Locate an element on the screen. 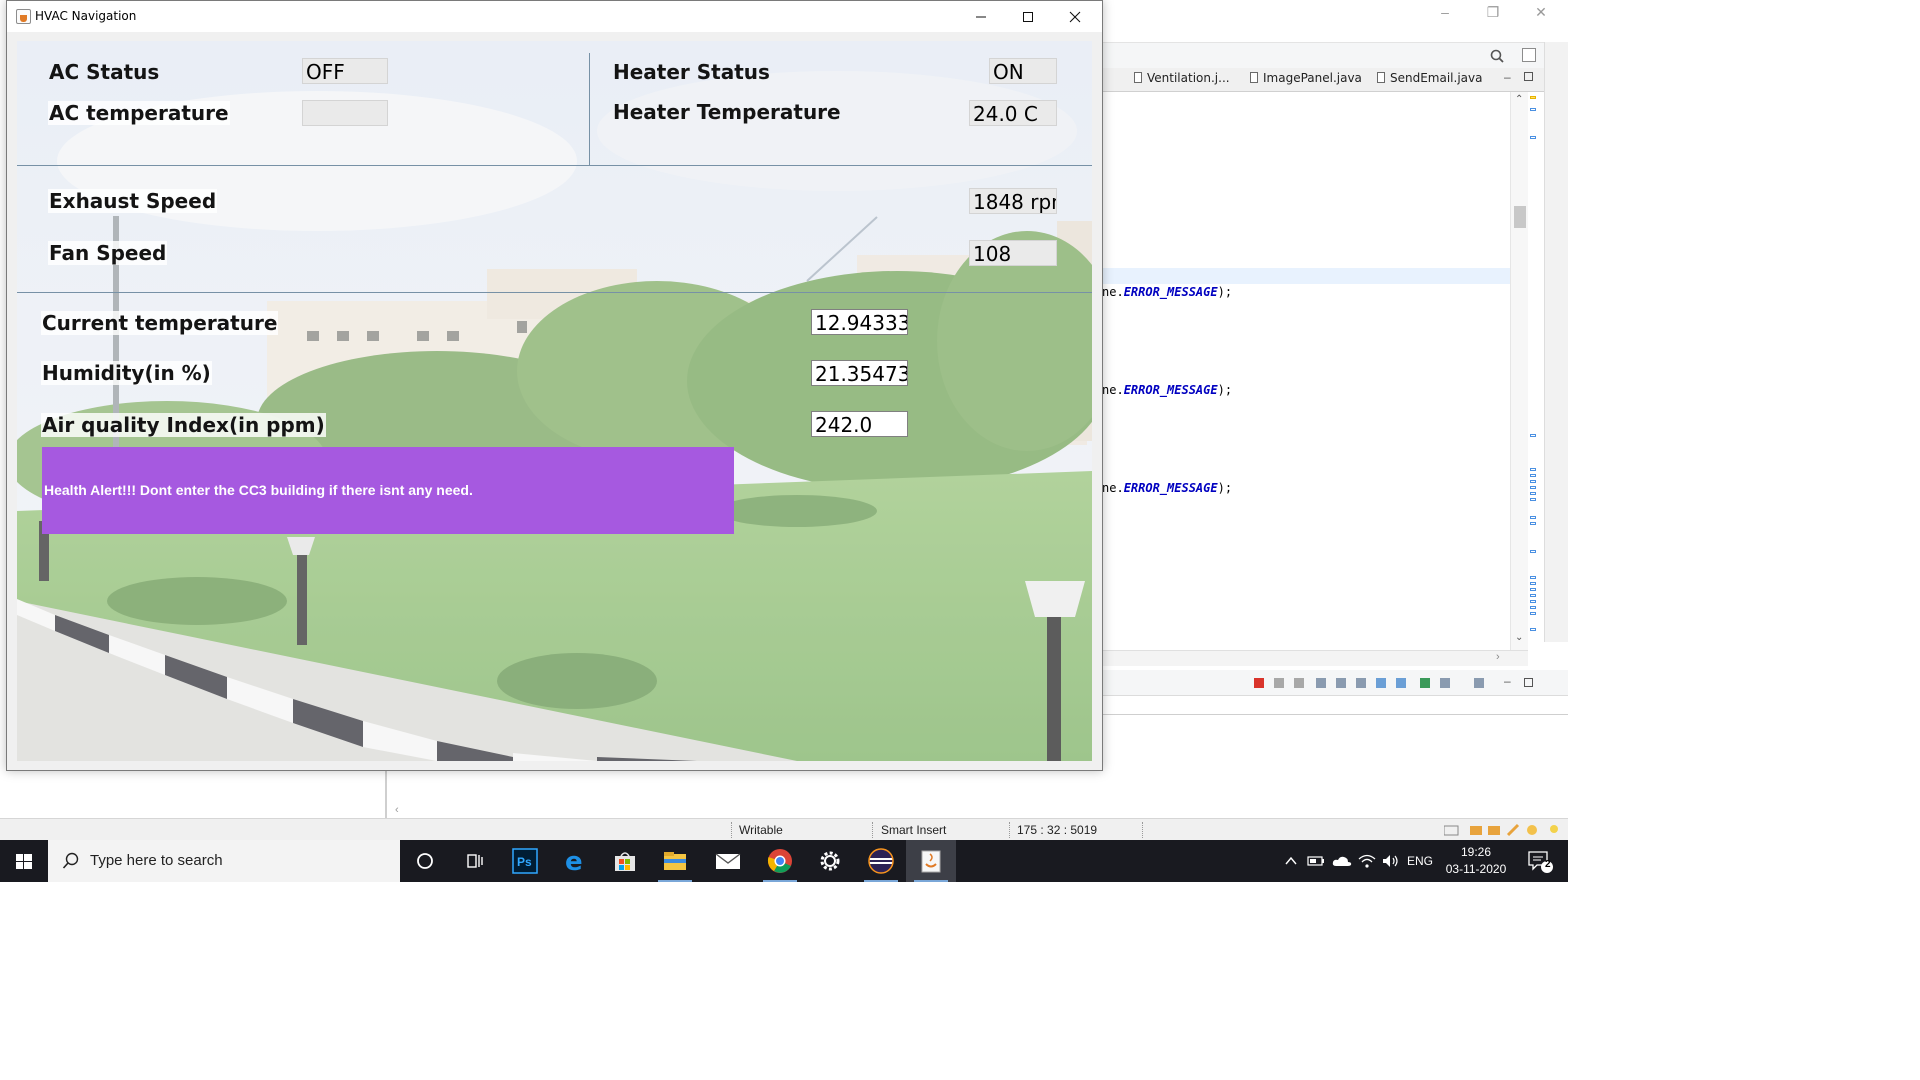 Image resolution: width=1920 pixels, height=1080 pixels. java-app-button is located at coordinates (931, 861).